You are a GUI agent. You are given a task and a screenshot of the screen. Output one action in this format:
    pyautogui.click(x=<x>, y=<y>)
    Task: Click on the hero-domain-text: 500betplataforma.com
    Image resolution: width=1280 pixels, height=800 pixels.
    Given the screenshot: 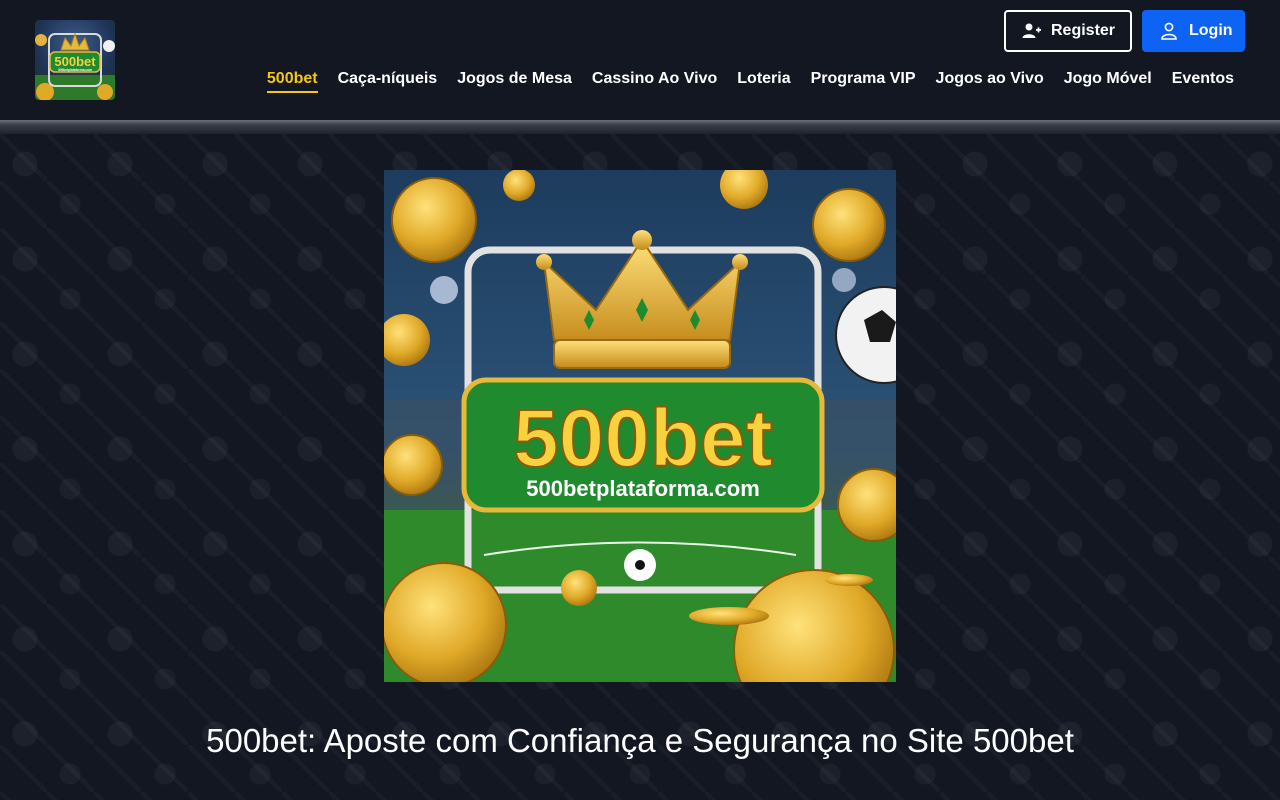 What is the action you would take?
    pyautogui.click(x=643, y=488)
    